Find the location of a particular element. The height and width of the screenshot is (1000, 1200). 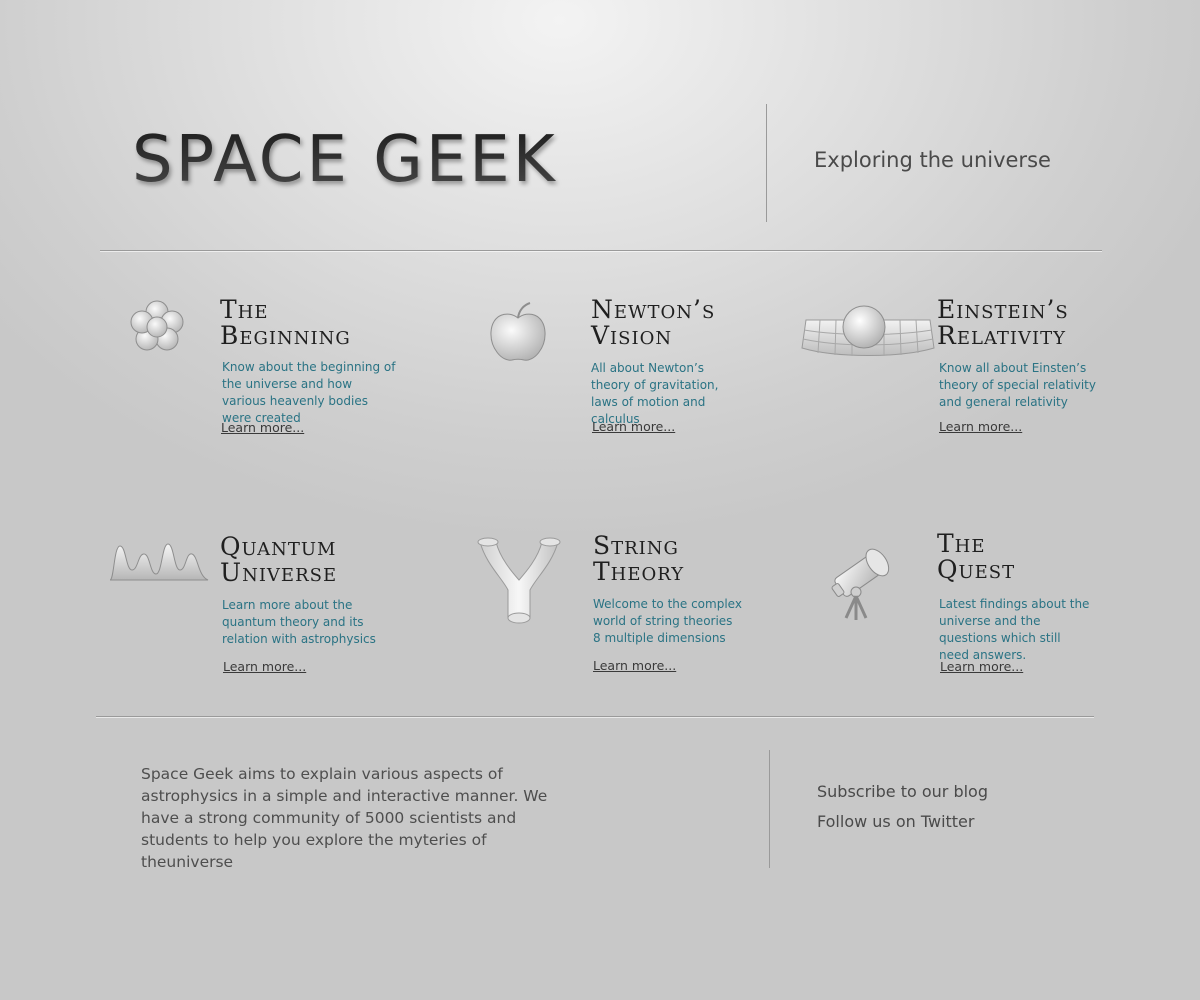

feature-title-newton: Newton’s Vision is located at coordinates (653, 323).